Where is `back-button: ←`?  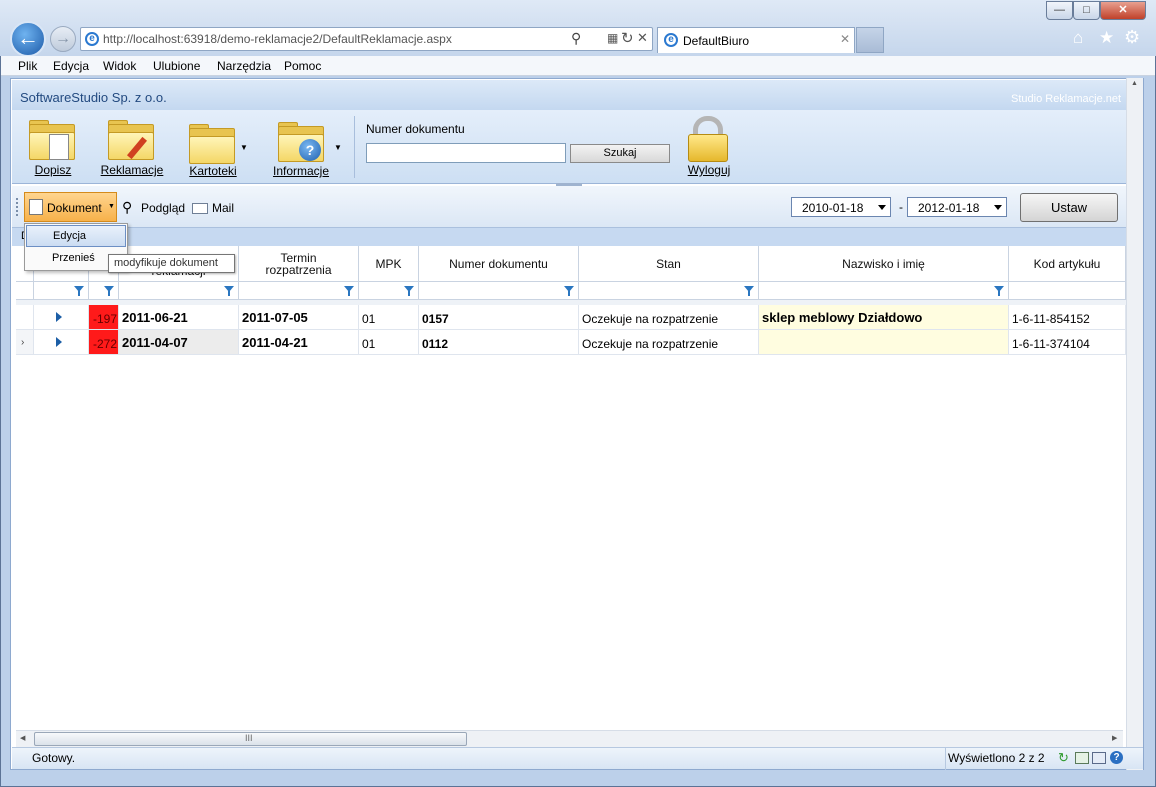
back-button: ← is located at coordinates (28, 39).